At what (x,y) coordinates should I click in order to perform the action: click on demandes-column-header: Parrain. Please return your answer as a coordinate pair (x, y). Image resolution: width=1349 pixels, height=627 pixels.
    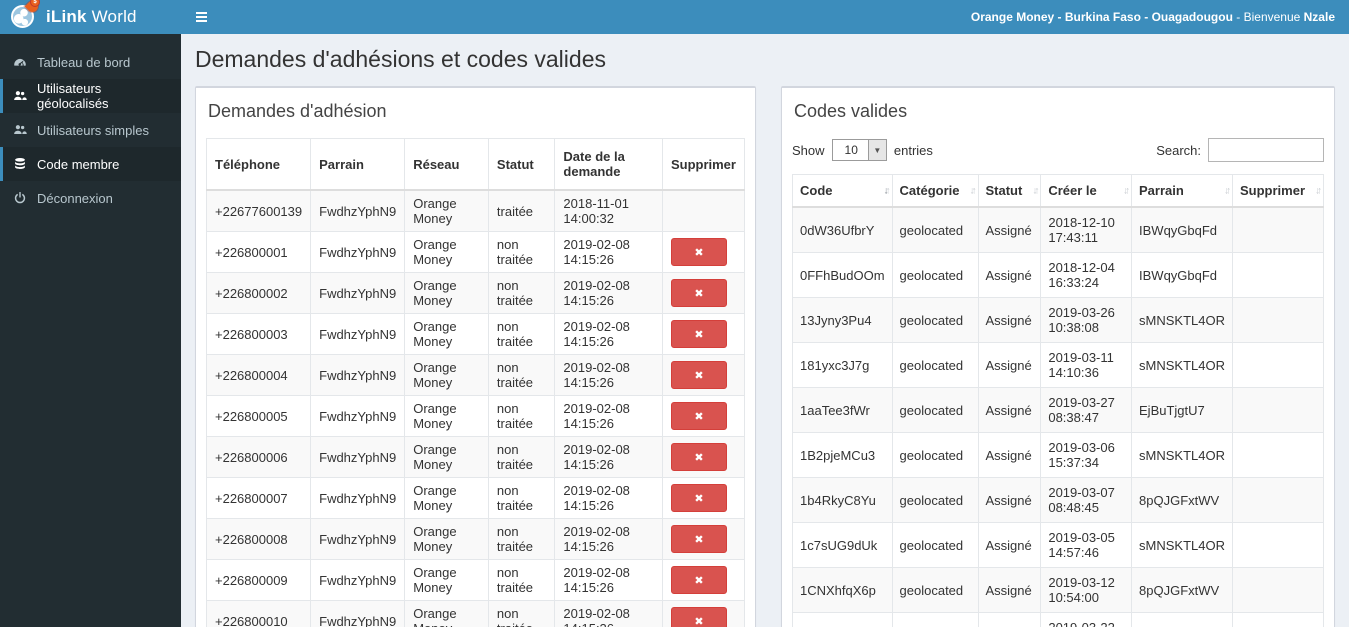
    Looking at the image, I should click on (358, 164).